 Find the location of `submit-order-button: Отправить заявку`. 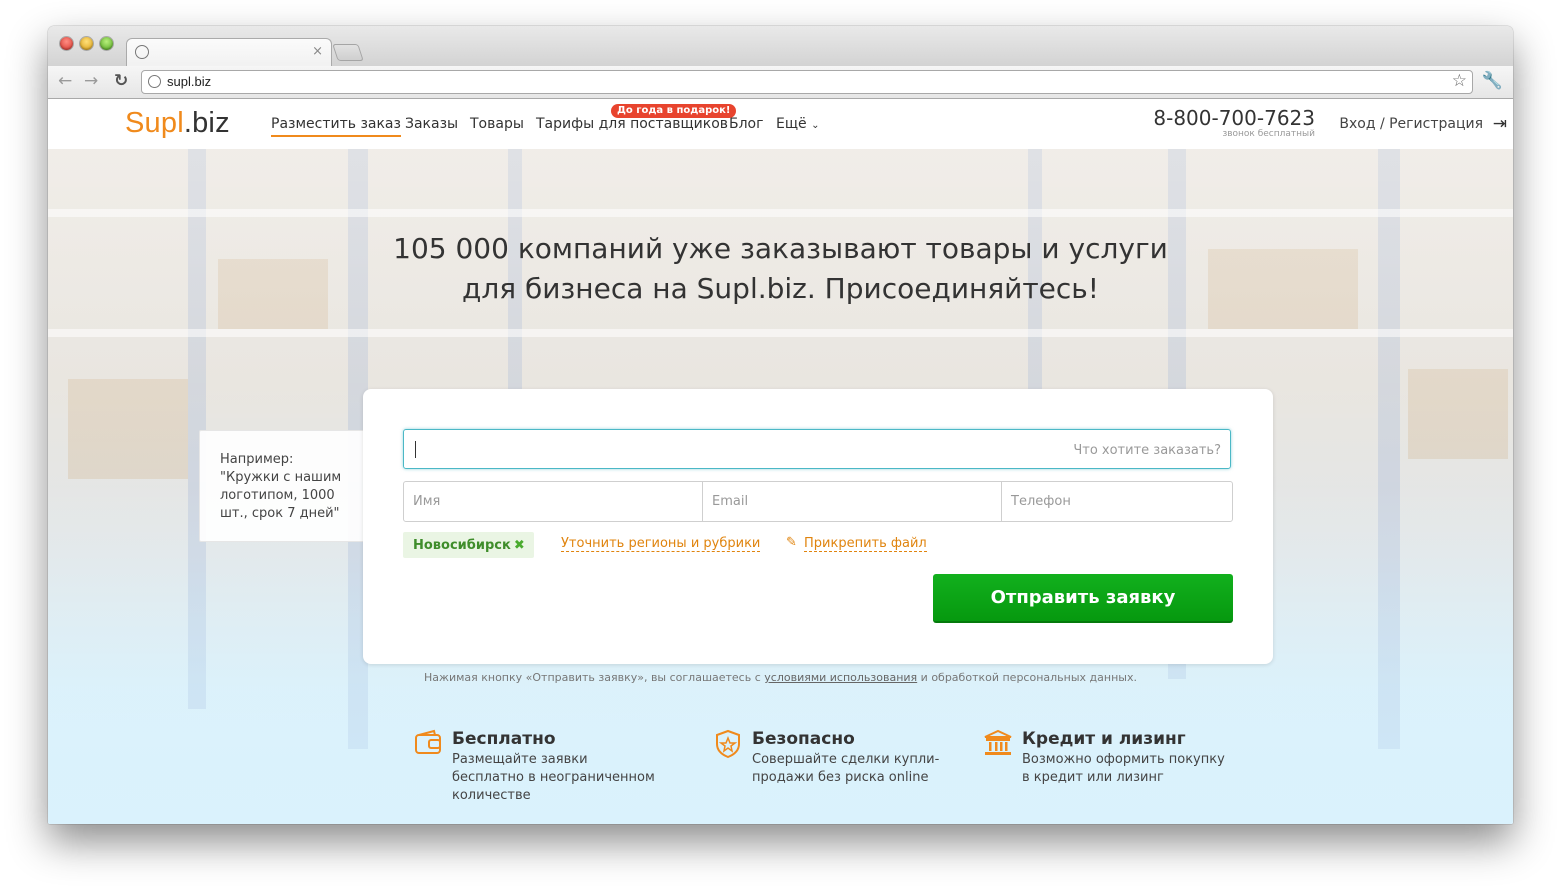

submit-order-button: Отправить заявку is located at coordinates (1083, 598).